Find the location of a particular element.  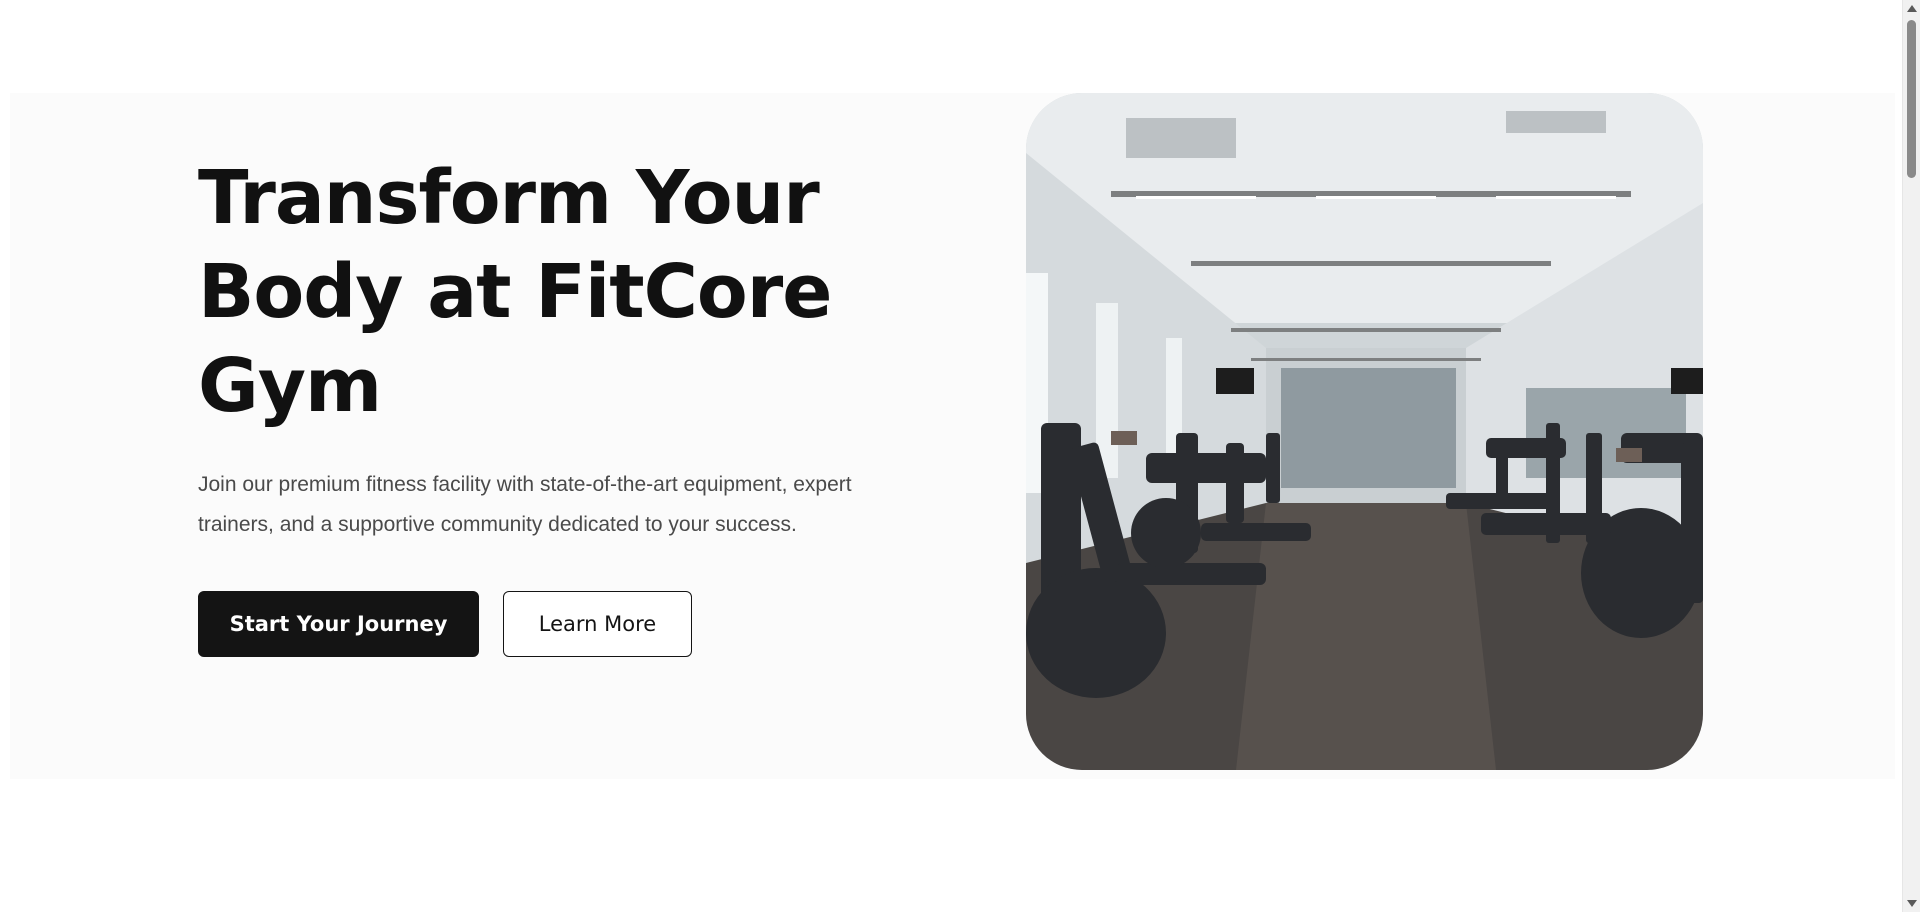

vertical-scrollbar is located at coordinates (1911, 456).